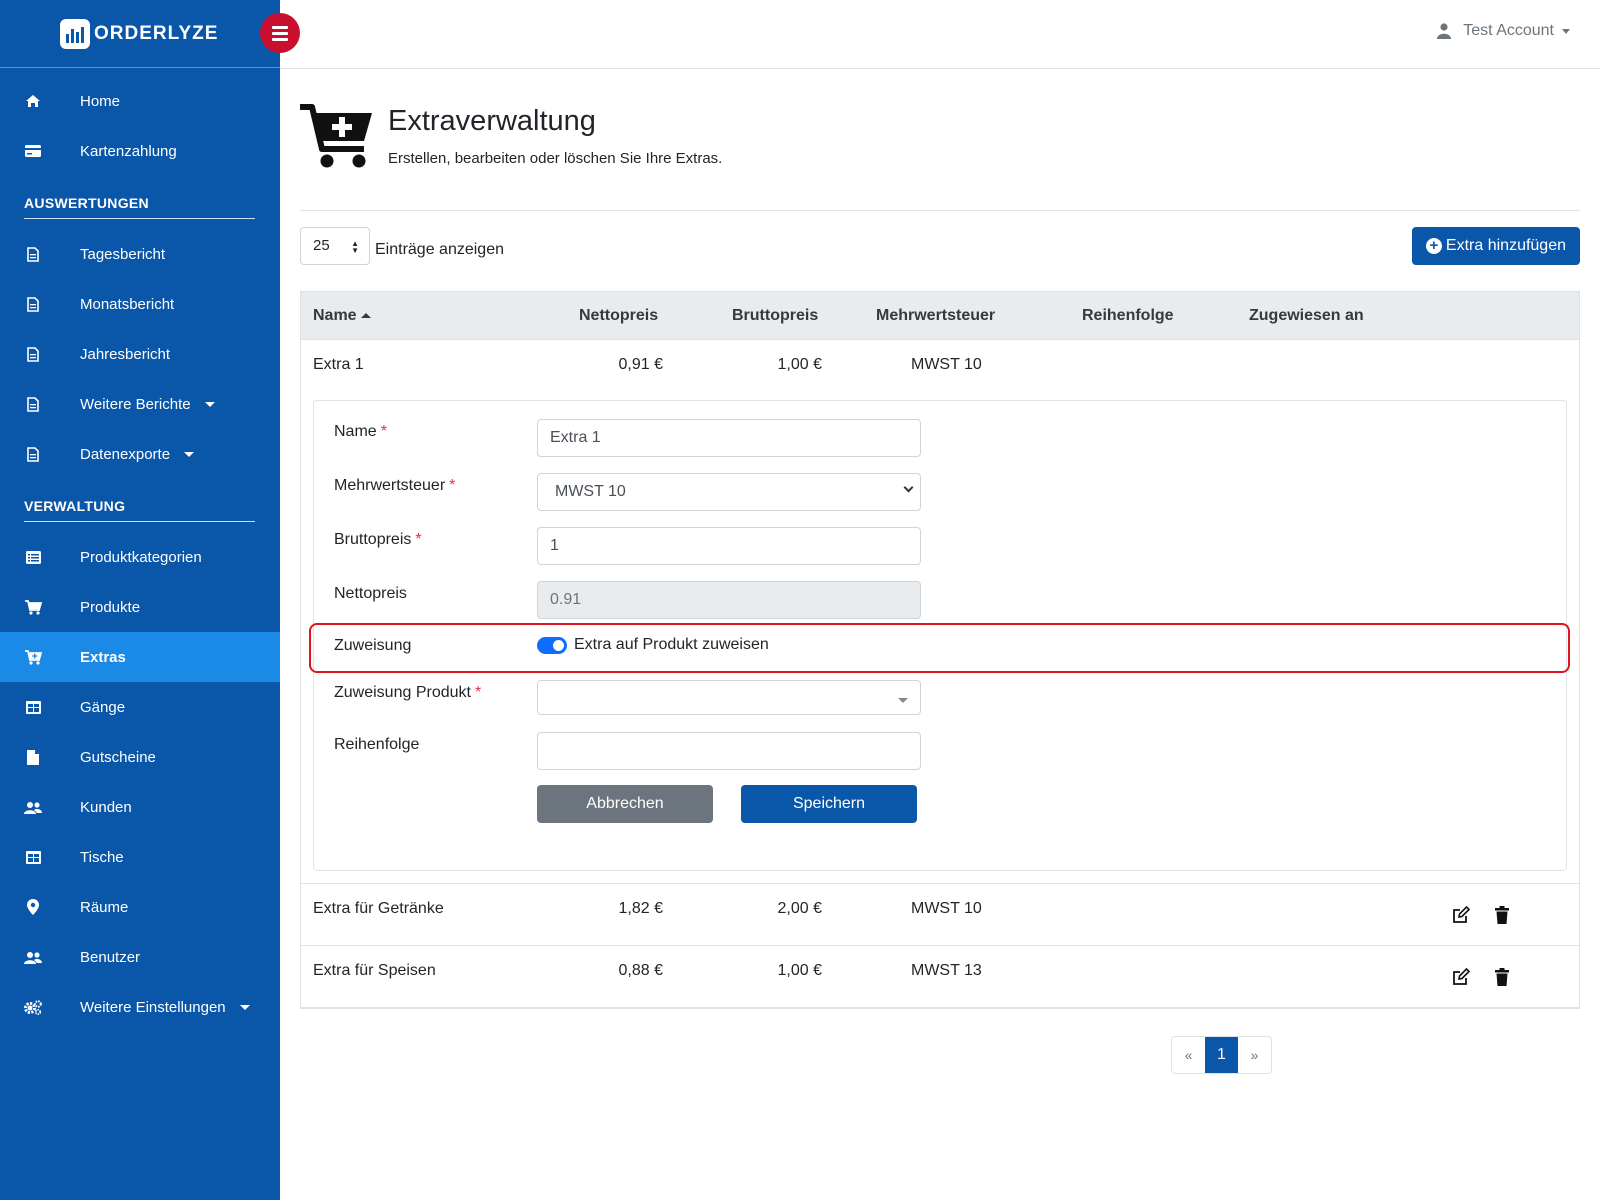  I want to click on col-net-header: Nettopreis, so click(618, 316).